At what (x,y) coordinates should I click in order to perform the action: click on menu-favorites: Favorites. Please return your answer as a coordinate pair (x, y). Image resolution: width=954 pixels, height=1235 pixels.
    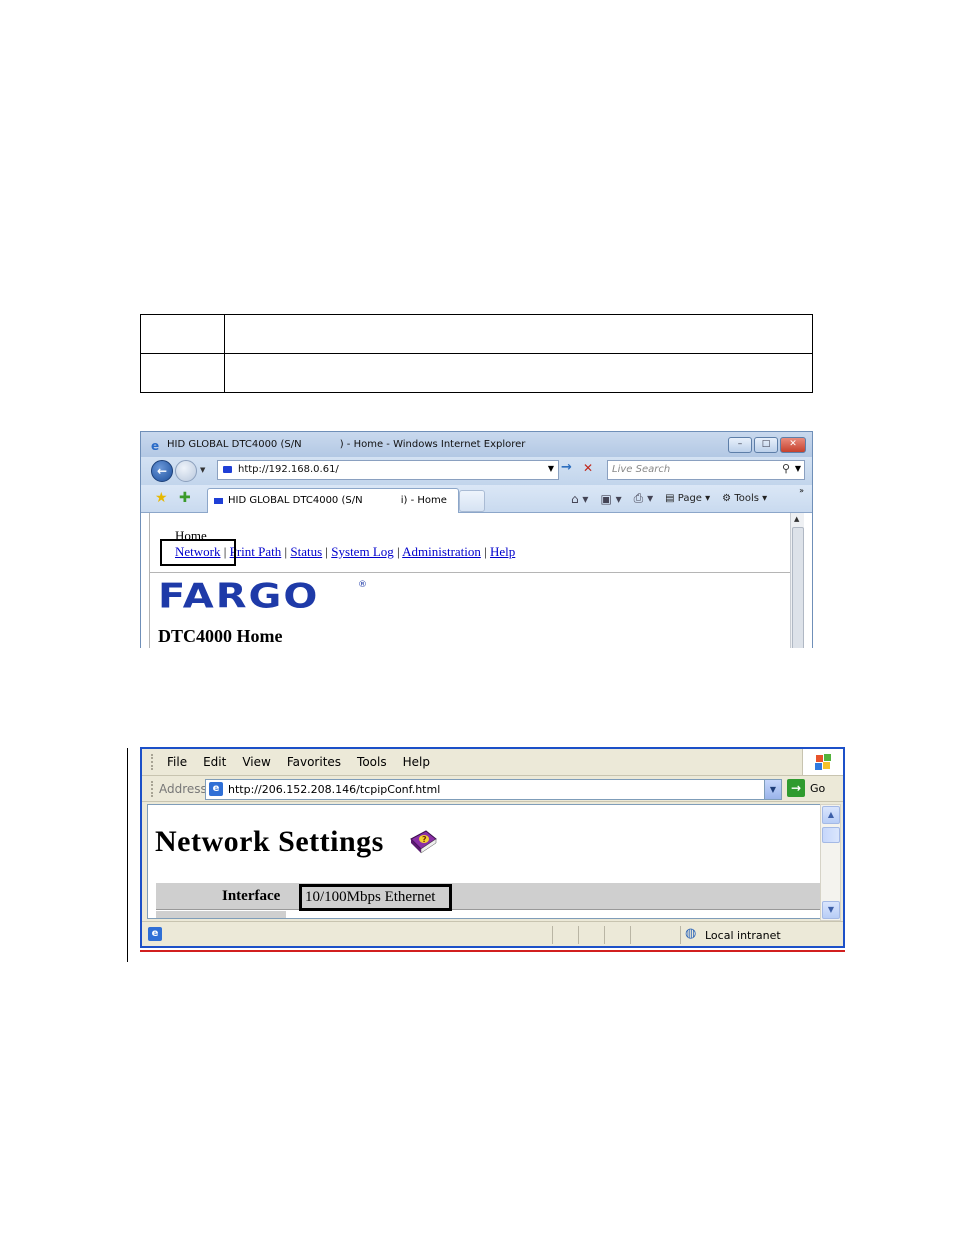
    Looking at the image, I should click on (314, 762).